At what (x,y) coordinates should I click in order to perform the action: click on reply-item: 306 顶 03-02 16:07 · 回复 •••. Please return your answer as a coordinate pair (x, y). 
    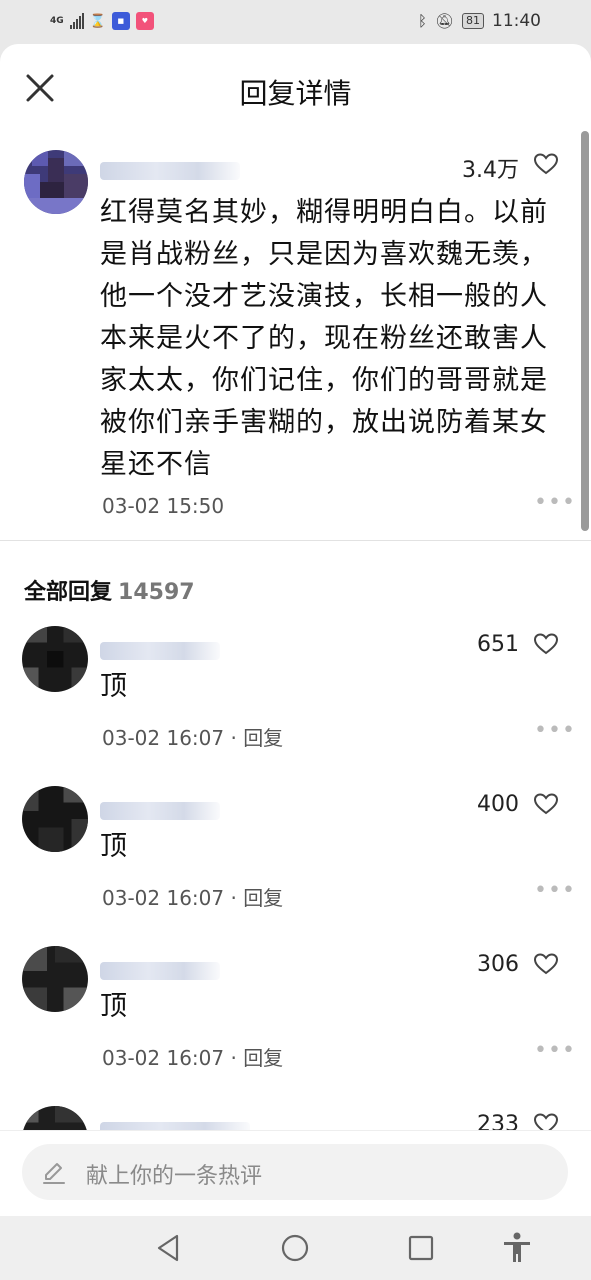
    Looking at the image, I should click on (295, 1020).